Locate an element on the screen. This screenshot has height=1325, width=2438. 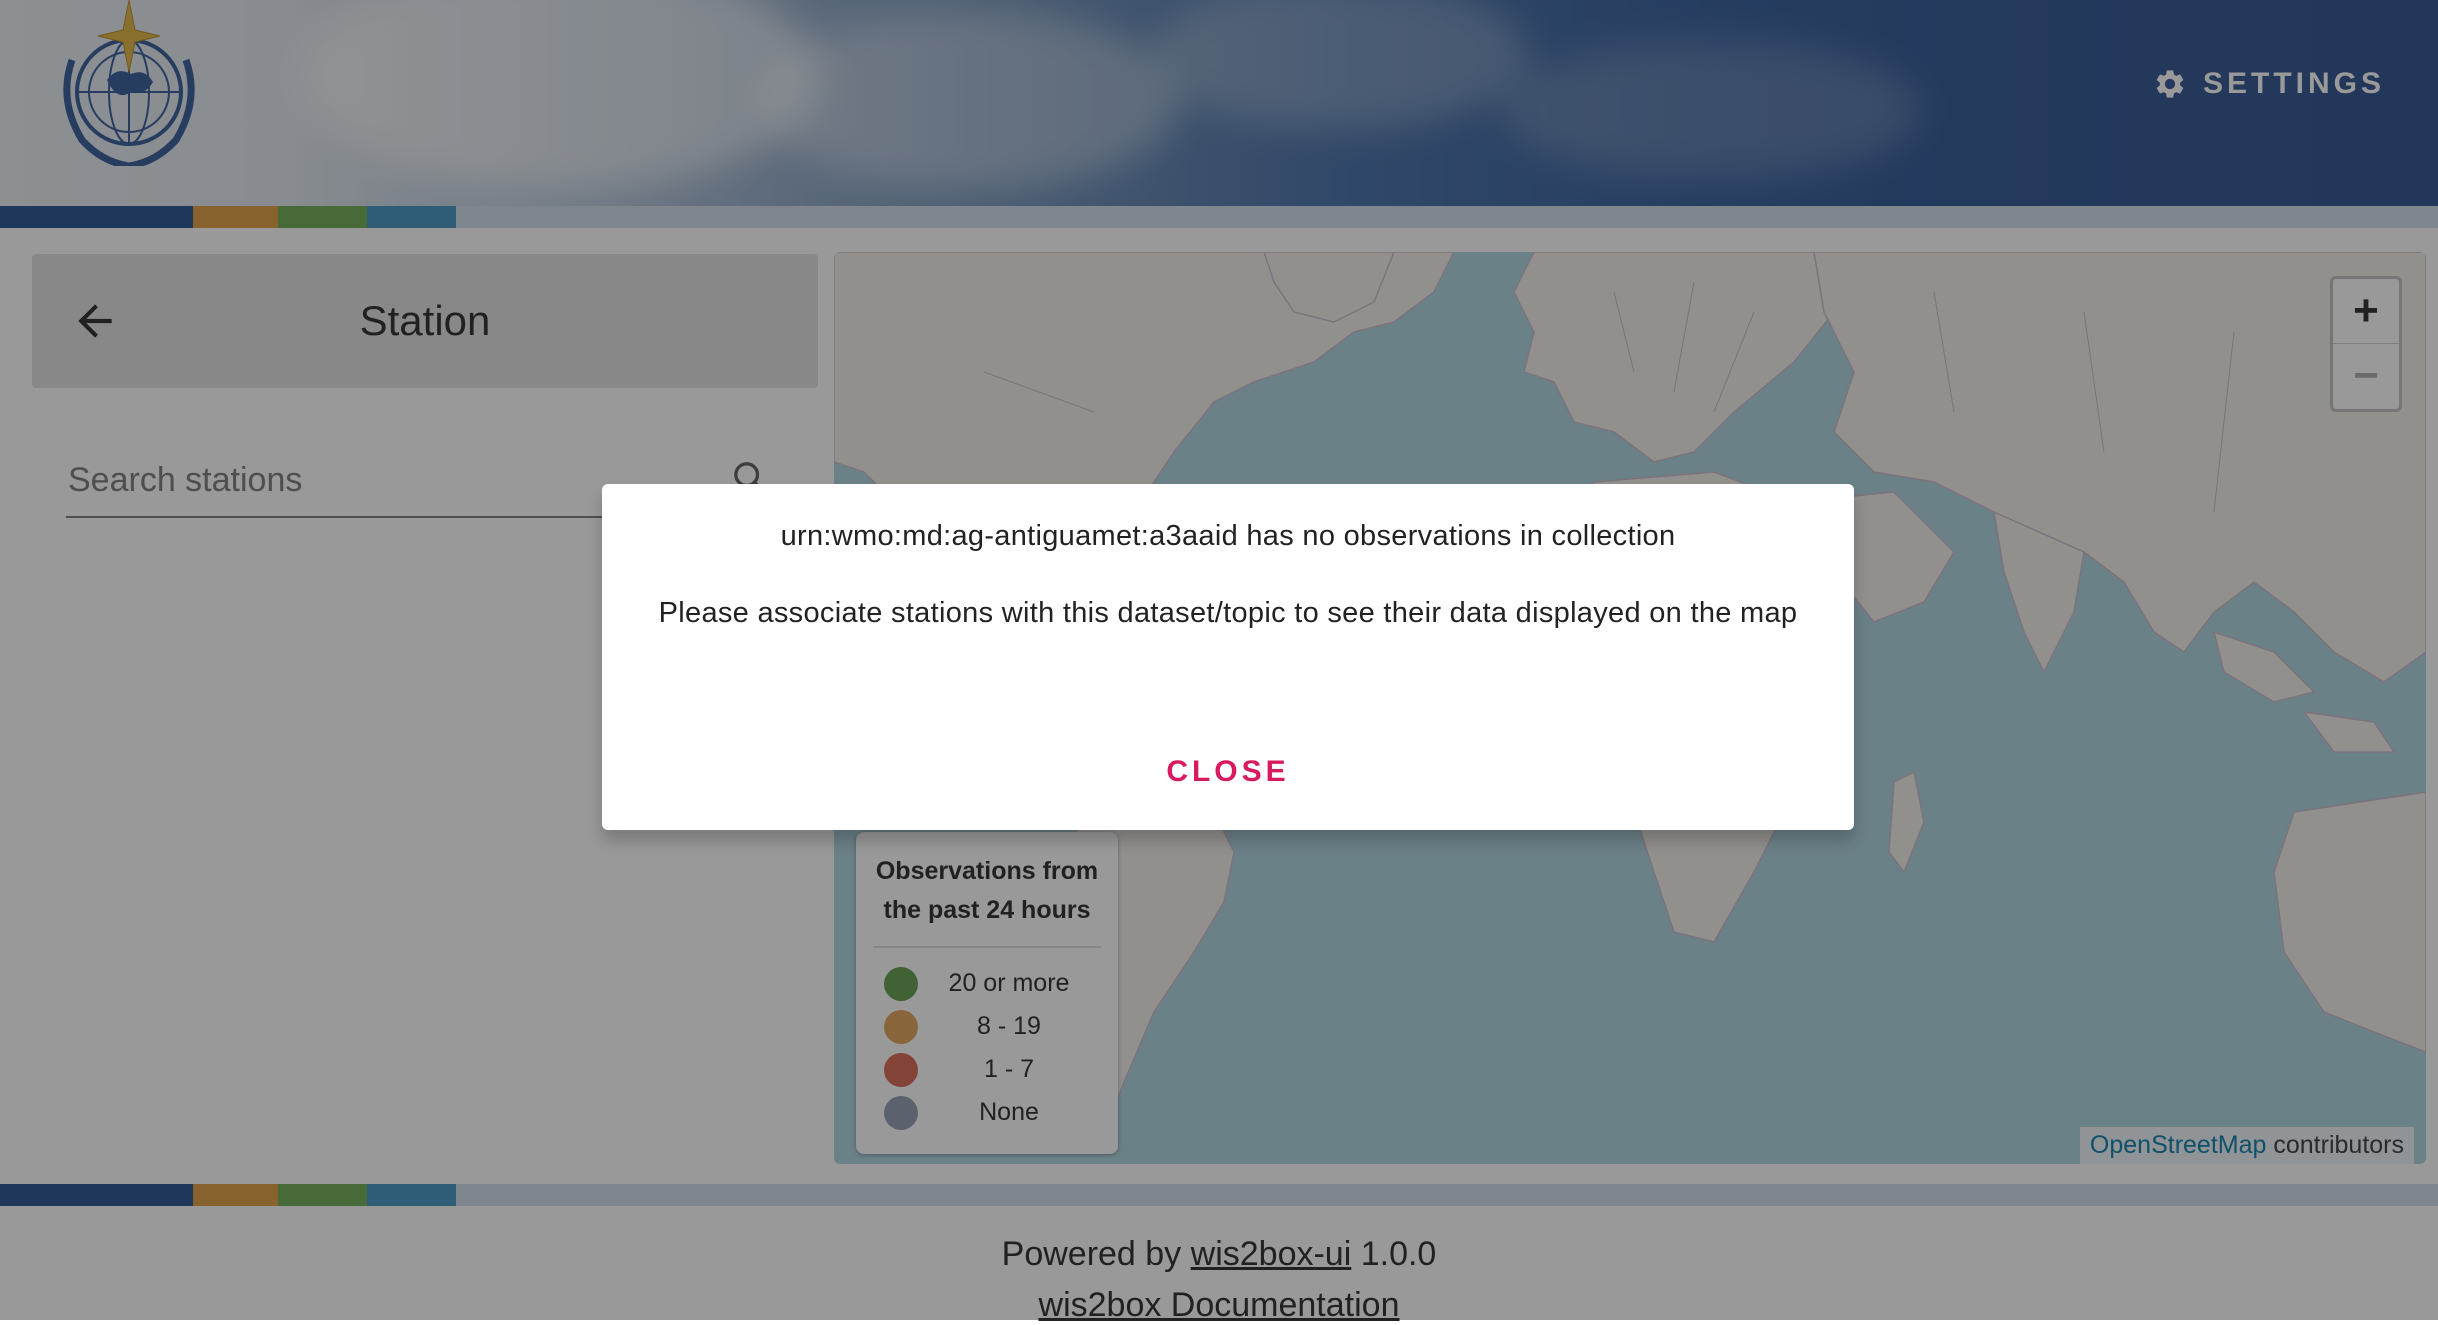
close-button: CLOSE is located at coordinates (1227, 772).